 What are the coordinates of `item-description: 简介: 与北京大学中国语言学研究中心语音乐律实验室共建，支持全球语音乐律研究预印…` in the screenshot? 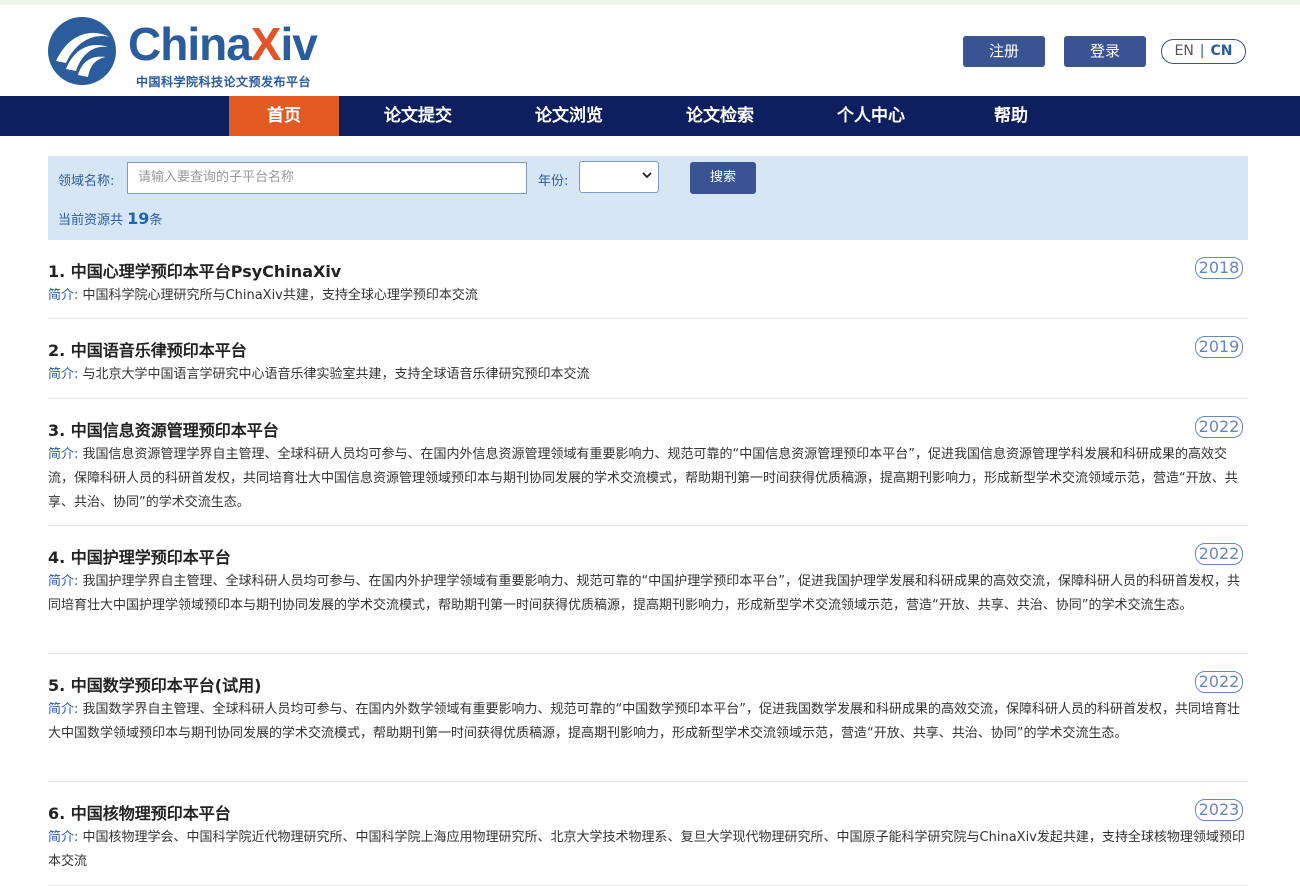 It's located at (648, 375).